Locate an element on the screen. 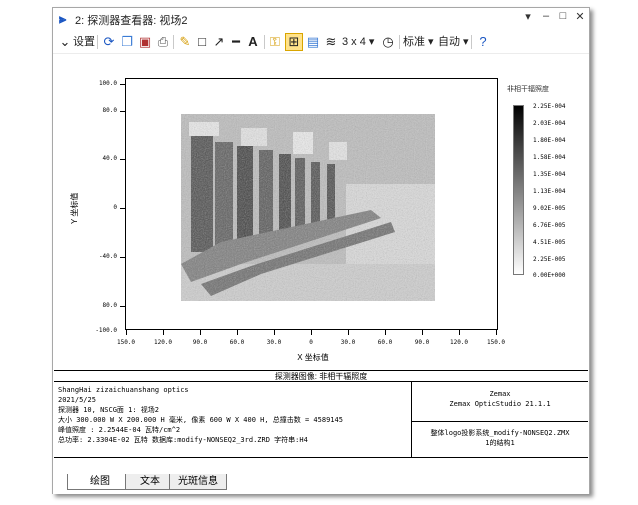 The height and width of the screenshot is (505, 638). rectangle-icon: □ is located at coordinates (202, 42).